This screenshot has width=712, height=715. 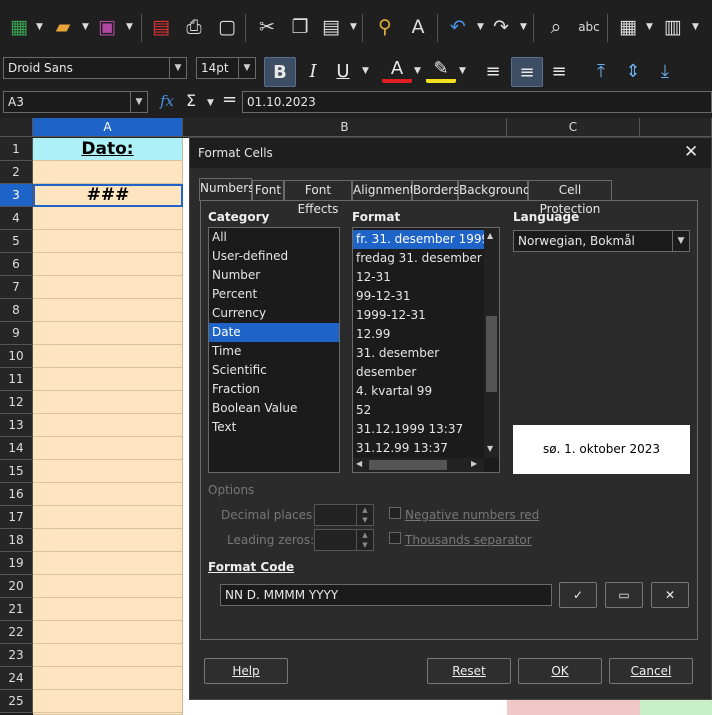 I want to click on list-item: Boolean Value, so click(x=274, y=408).